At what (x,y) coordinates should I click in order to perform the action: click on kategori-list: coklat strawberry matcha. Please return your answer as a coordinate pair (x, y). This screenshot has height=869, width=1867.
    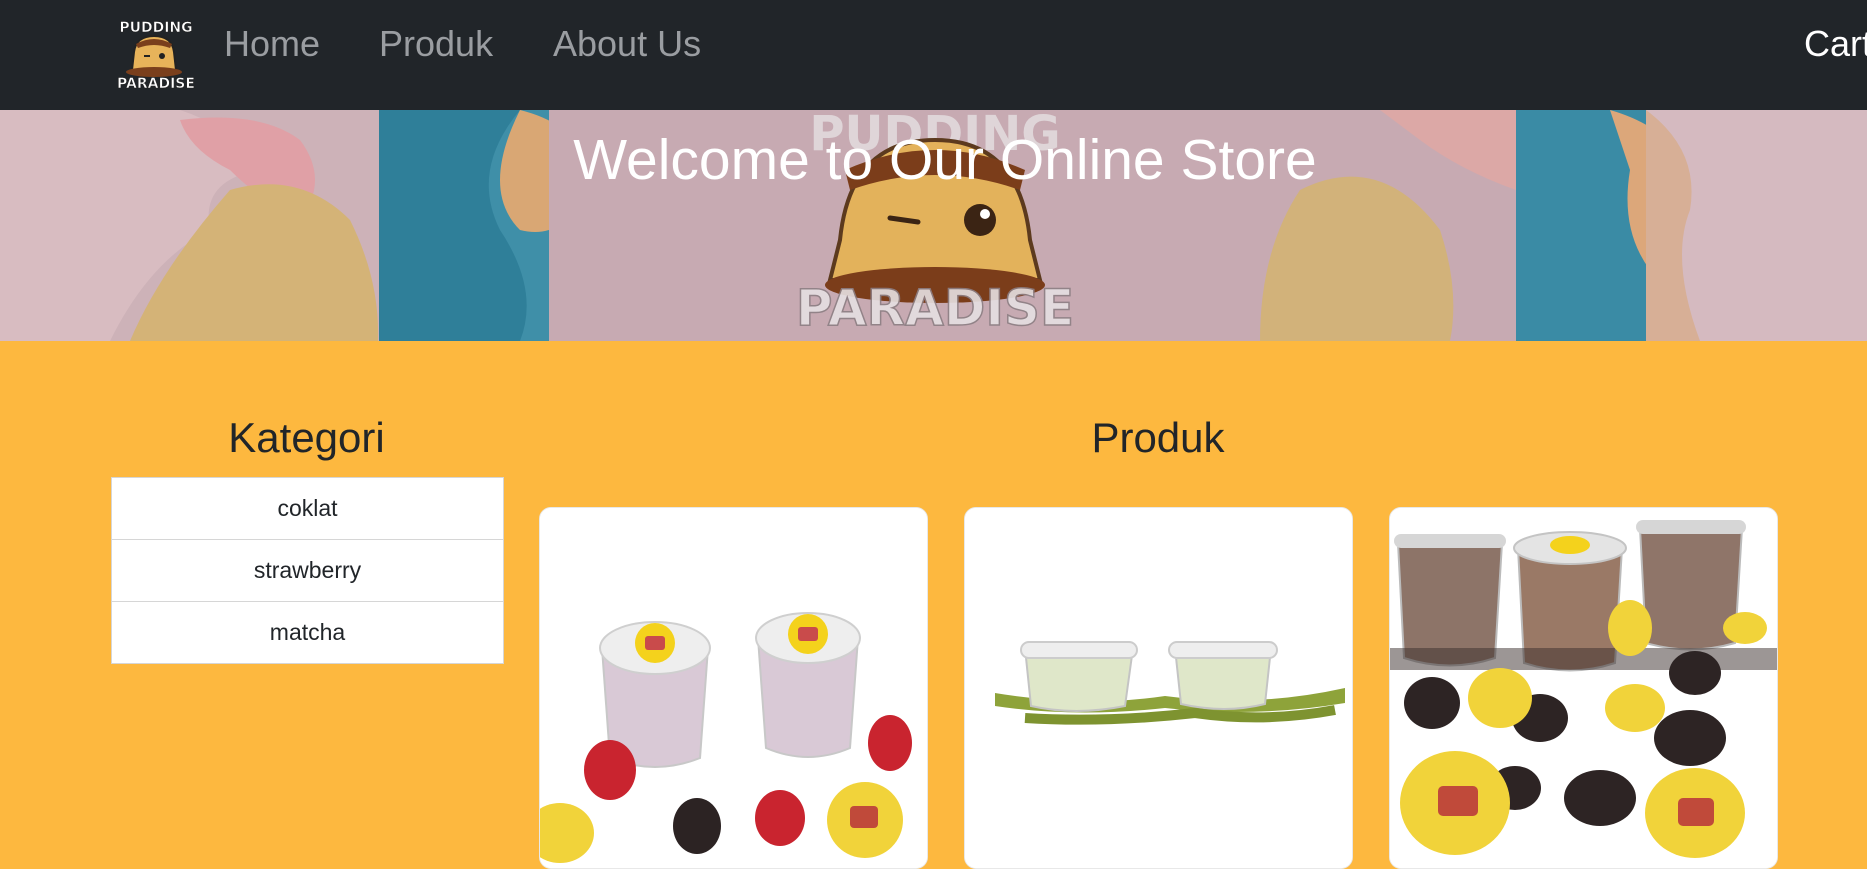
    Looking at the image, I should click on (307, 570).